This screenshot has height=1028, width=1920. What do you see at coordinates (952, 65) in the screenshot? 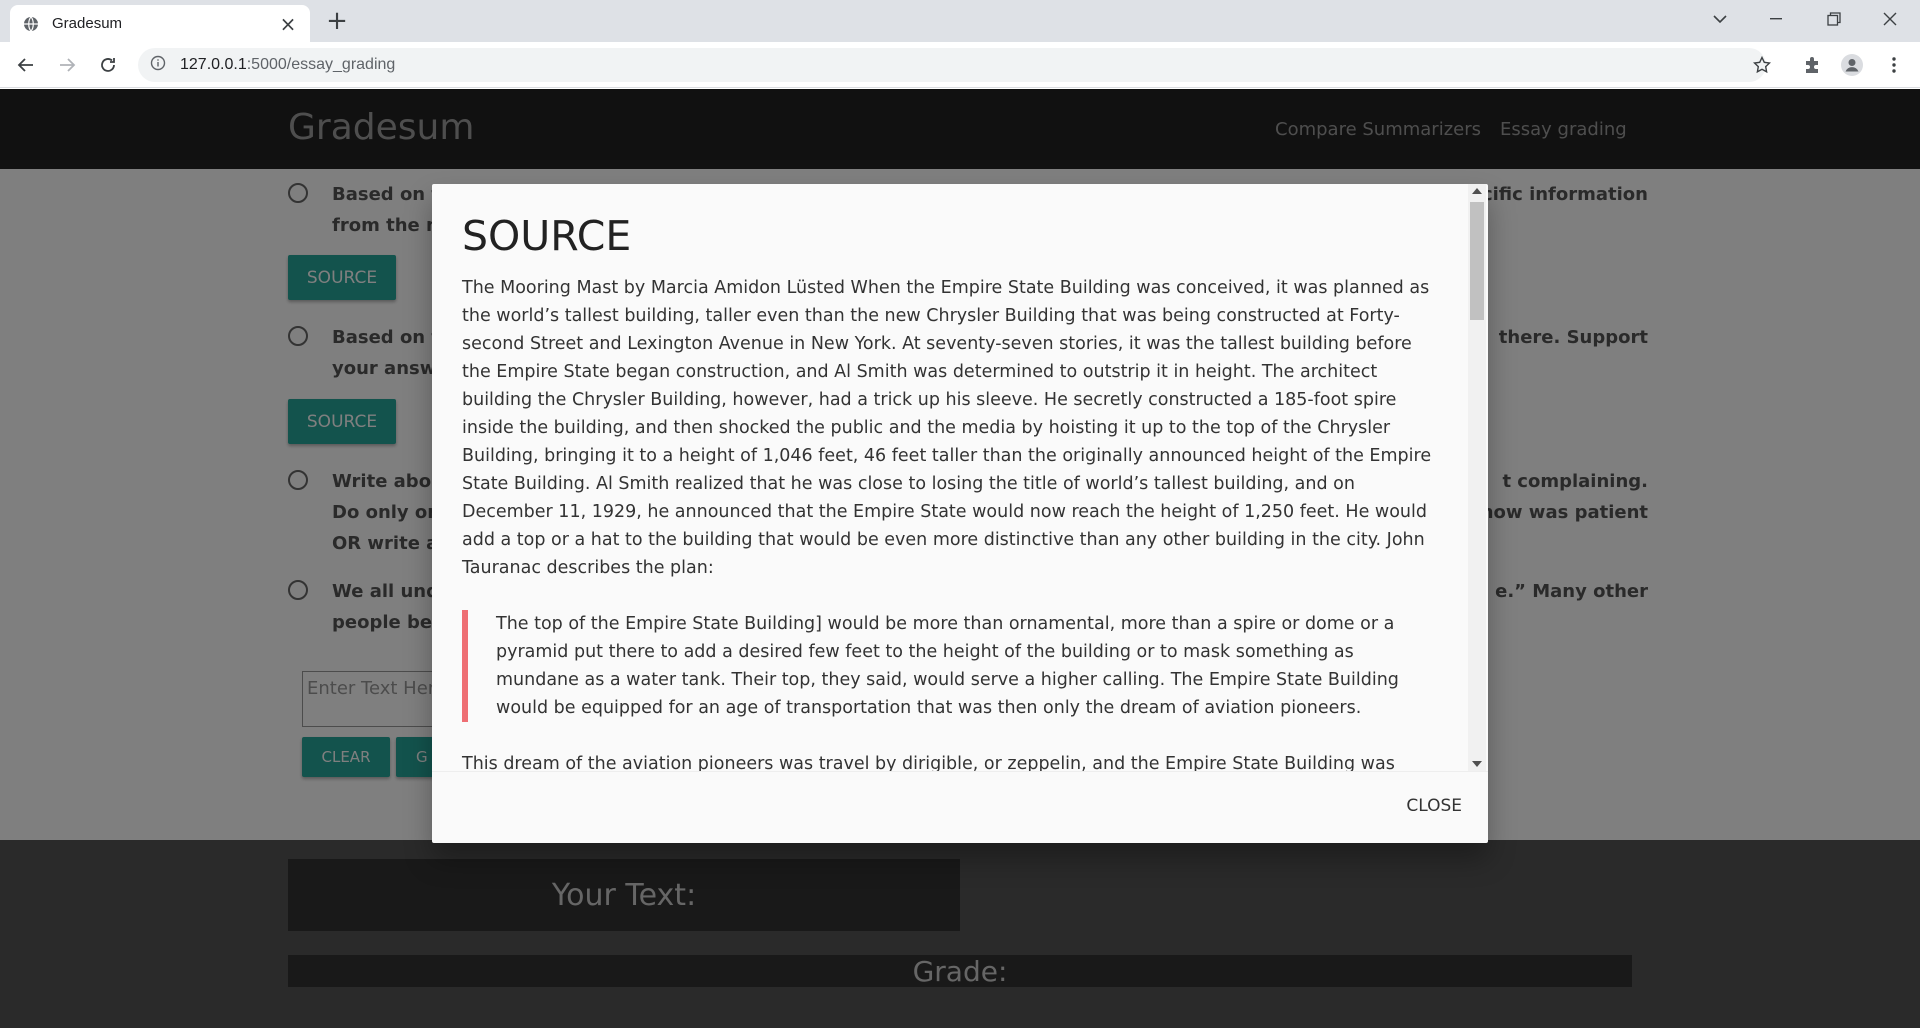
I see `url-field: 127.0.0.1:5000/essay_grading` at bounding box center [952, 65].